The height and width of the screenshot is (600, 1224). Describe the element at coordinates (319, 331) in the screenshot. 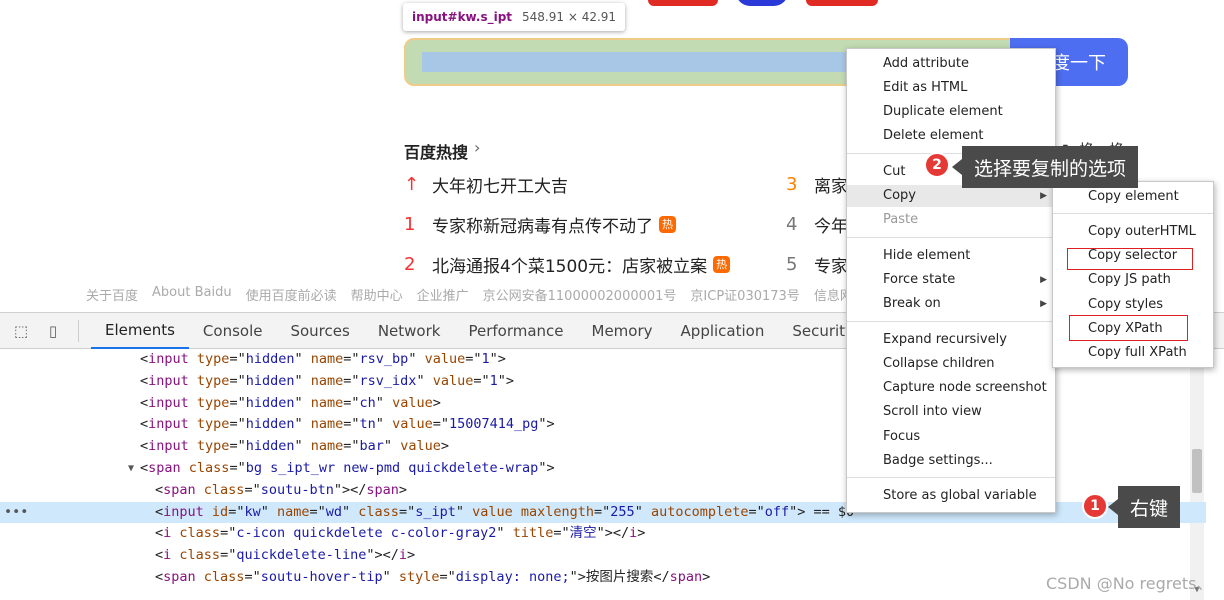

I see `tab-sources: Sources` at that location.